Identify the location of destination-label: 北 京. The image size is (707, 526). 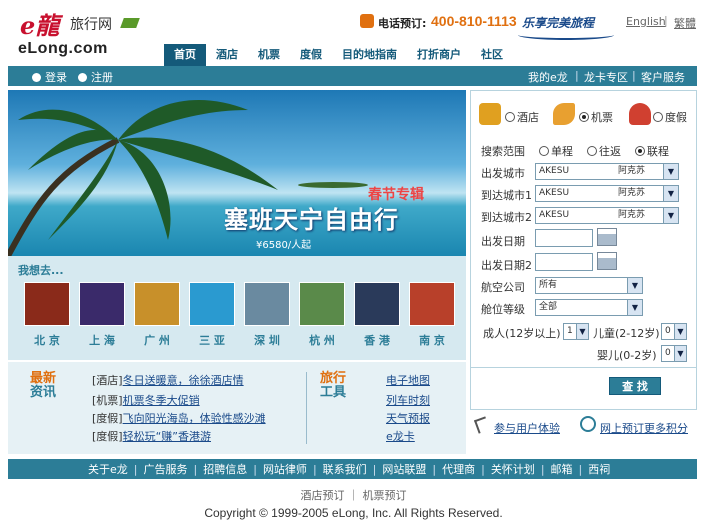
(47, 340).